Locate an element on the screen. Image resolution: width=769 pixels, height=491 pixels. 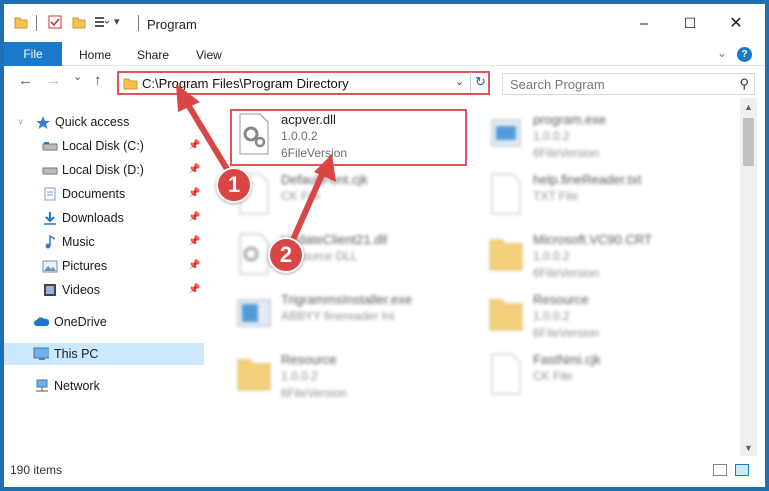
arrow-2-shaft is located at coordinates (308, 206).